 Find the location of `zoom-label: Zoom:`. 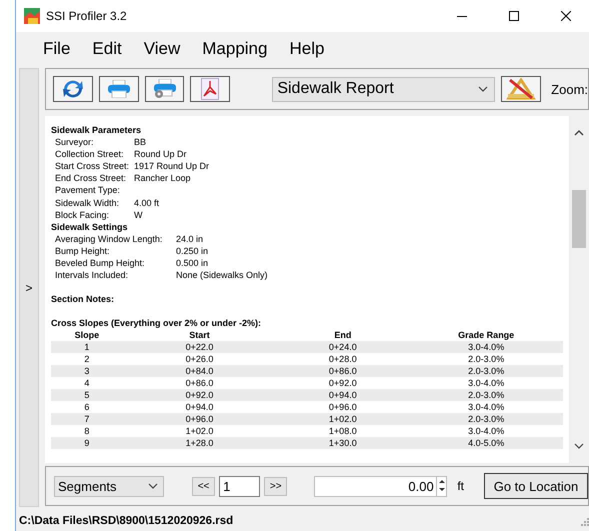

zoom-label: Zoom: is located at coordinates (569, 89).